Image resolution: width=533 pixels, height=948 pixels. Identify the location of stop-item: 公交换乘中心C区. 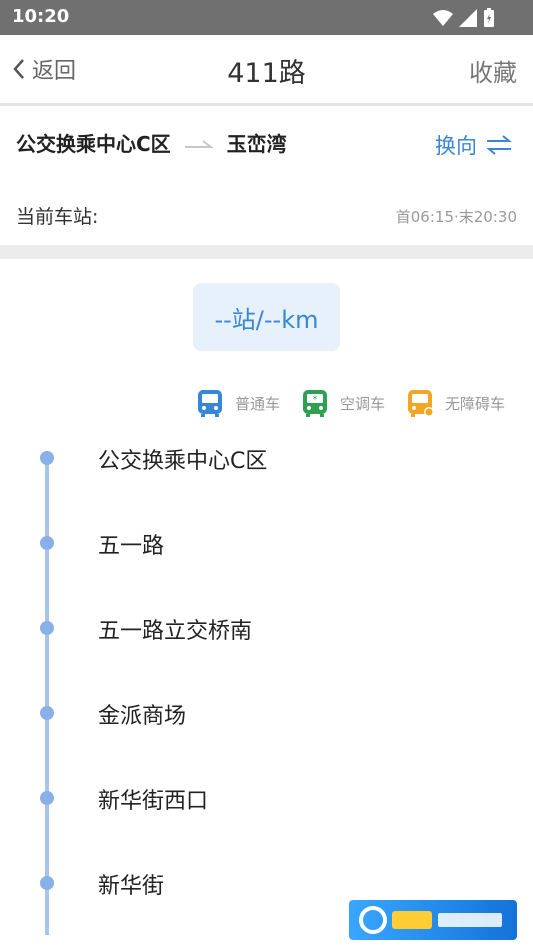
(266, 458).